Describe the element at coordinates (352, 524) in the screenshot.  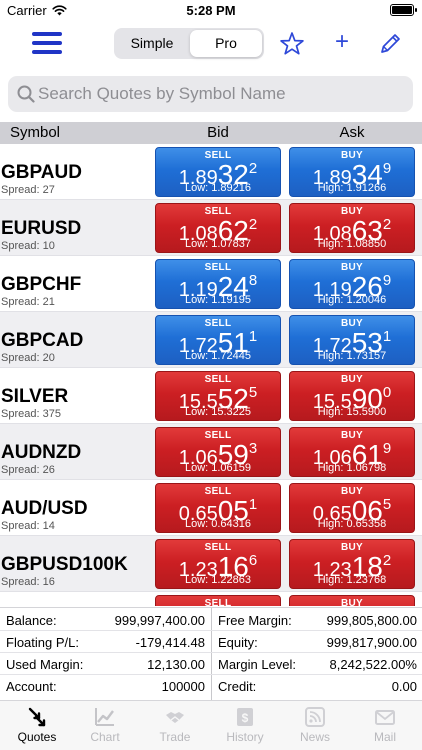
I see `high-value: High: 0.65358` at that location.